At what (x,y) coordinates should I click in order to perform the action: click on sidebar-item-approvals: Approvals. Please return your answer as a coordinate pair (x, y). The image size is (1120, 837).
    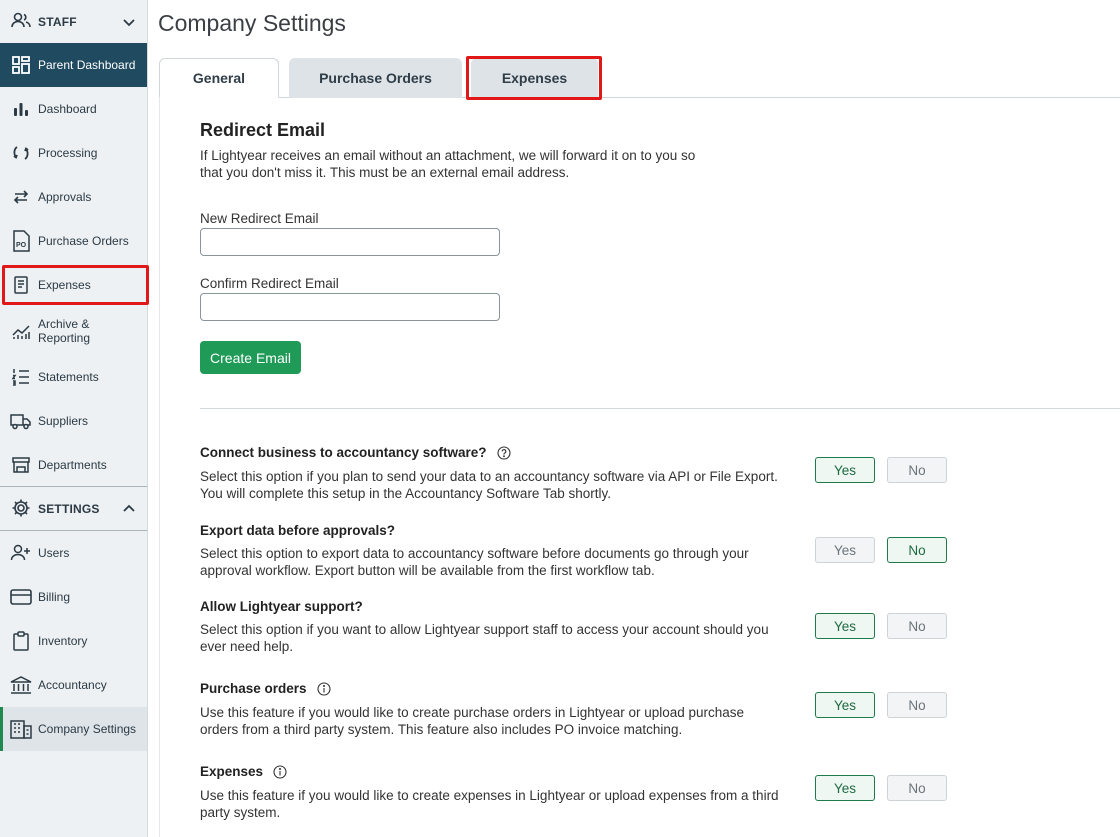
    Looking at the image, I should click on (73, 197).